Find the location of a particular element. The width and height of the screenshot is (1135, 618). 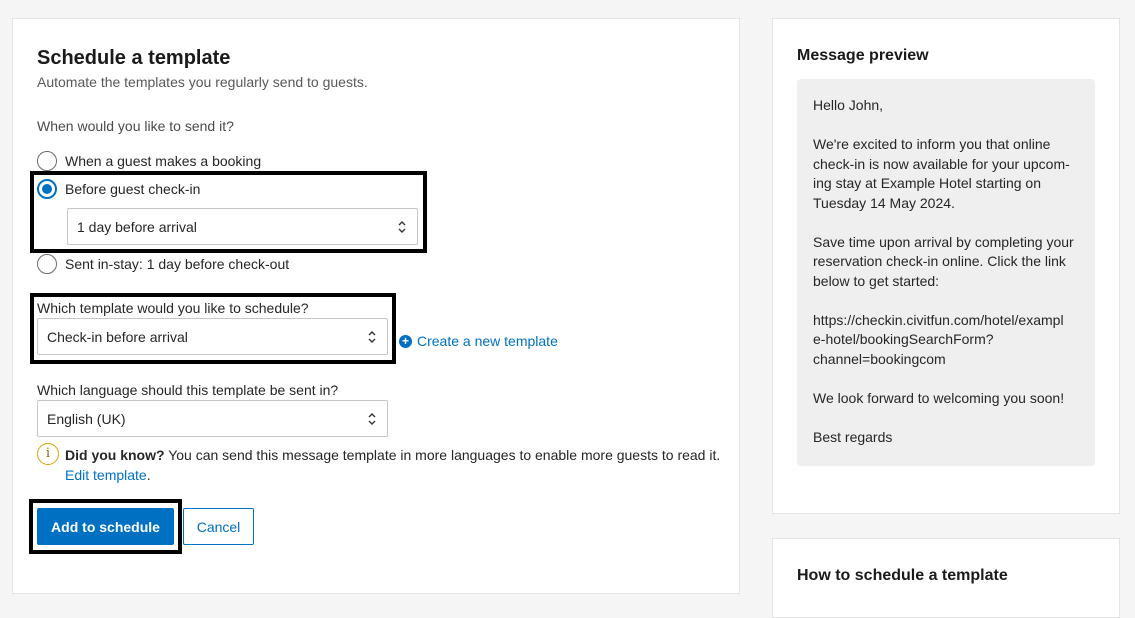

cancel-button: Cancel is located at coordinates (218, 526).